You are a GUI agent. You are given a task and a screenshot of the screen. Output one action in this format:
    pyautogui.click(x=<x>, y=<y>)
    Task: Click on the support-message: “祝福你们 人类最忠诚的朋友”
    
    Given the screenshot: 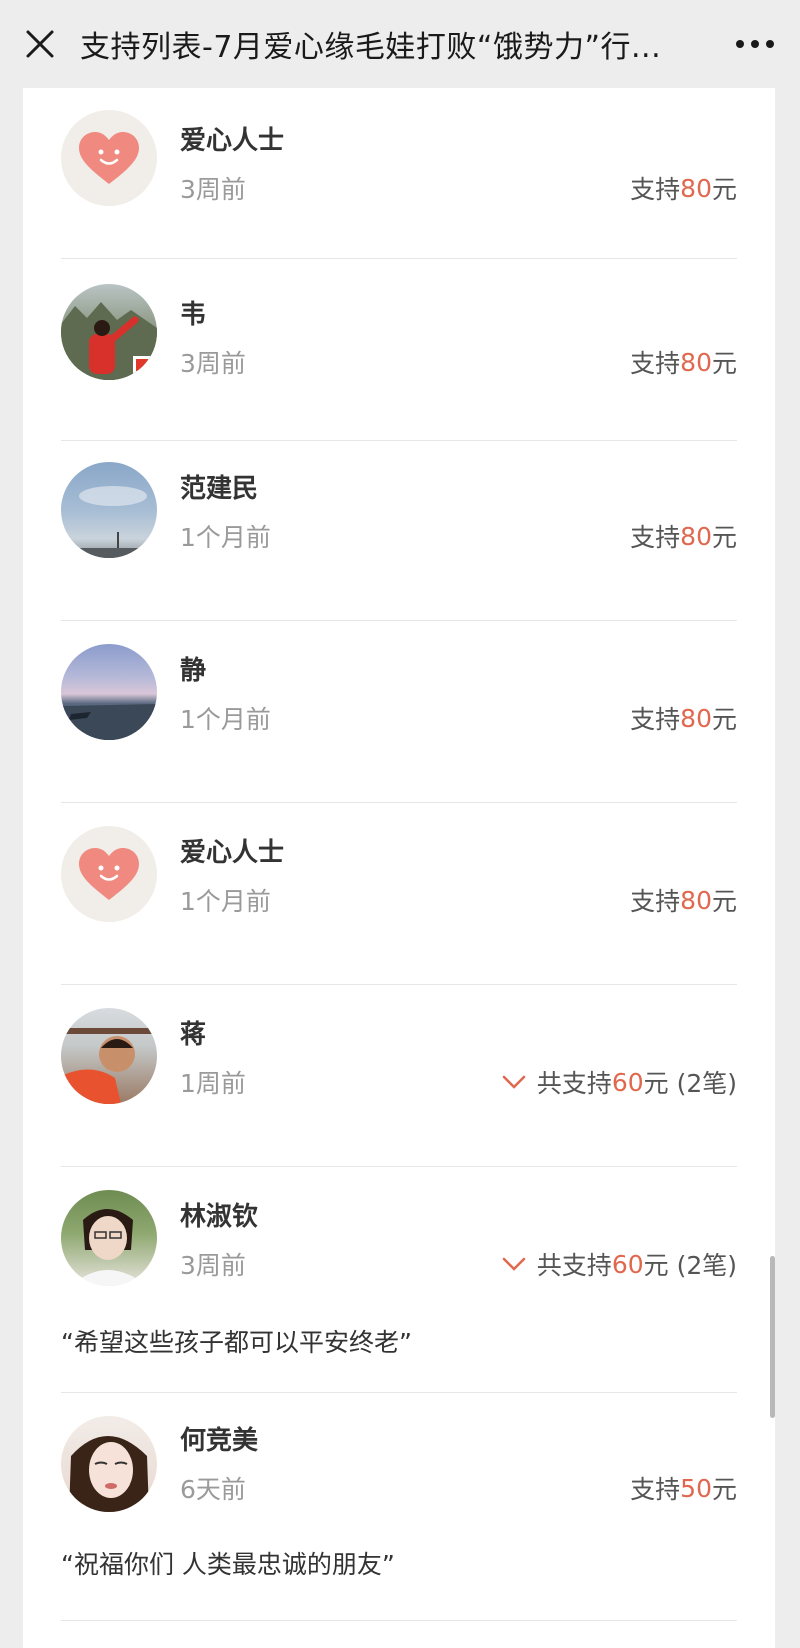 What is the action you would take?
    pyautogui.click(x=228, y=1564)
    